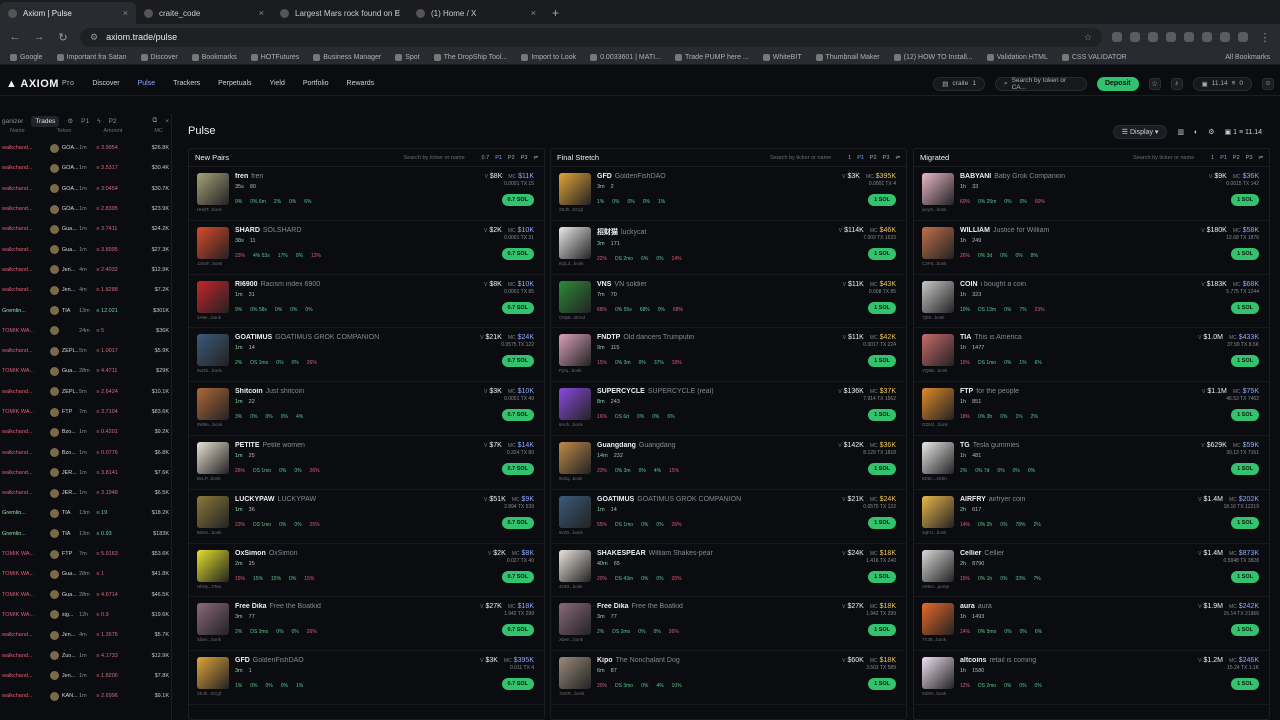  Describe the element at coordinates (340, 13) in the screenshot. I see `browser-tab: Largest Mars rock found on E ×` at that location.